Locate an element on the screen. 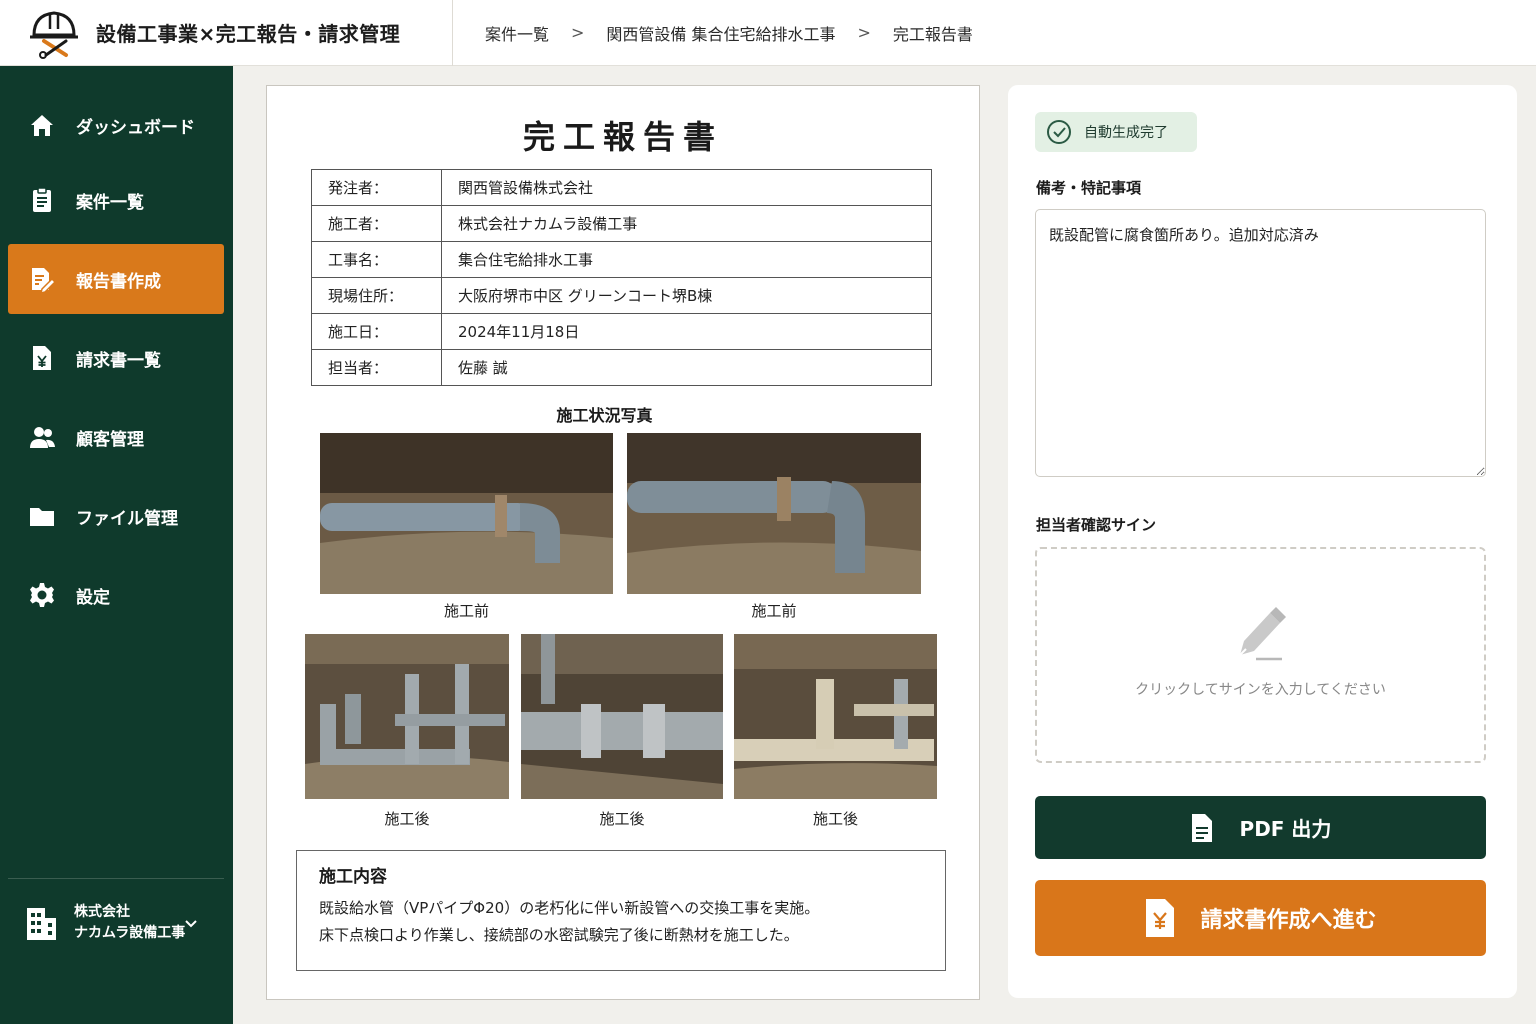 This screenshot has height=1024, width=1536. sidebar-item-label: 顧客管理 is located at coordinates (110, 439).